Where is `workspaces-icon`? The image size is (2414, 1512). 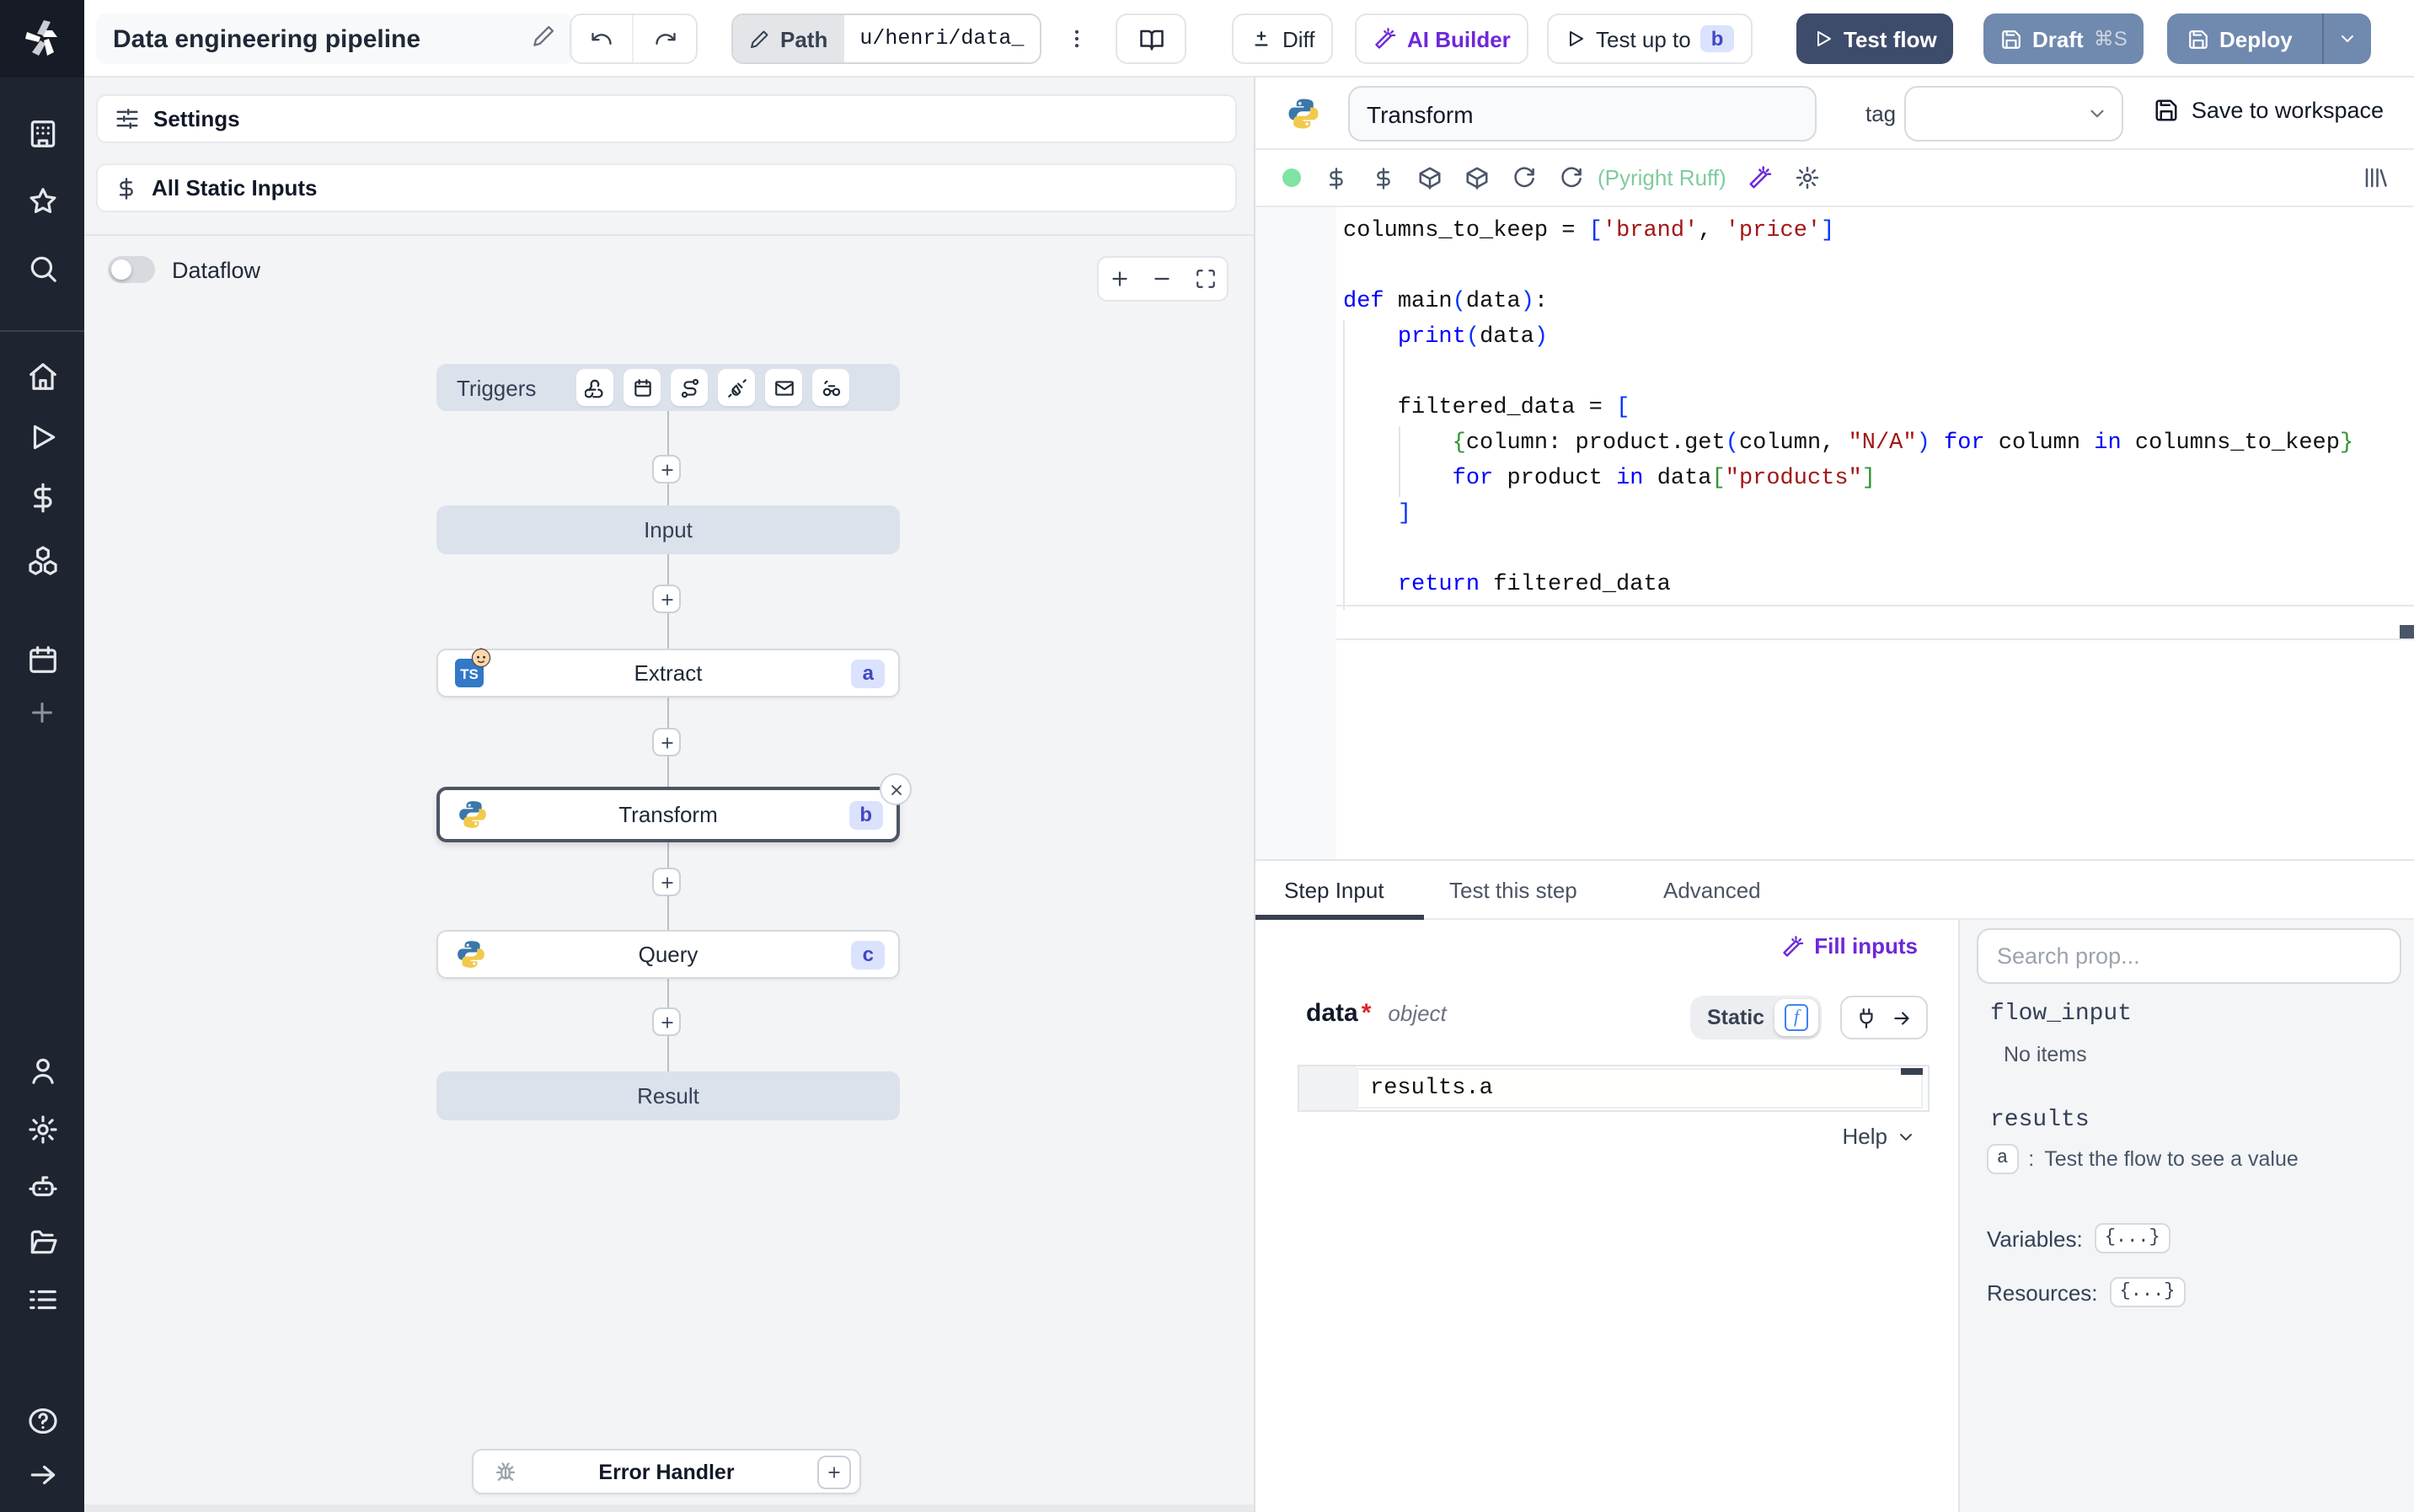
workspaces-icon is located at coordinates (42, 133).